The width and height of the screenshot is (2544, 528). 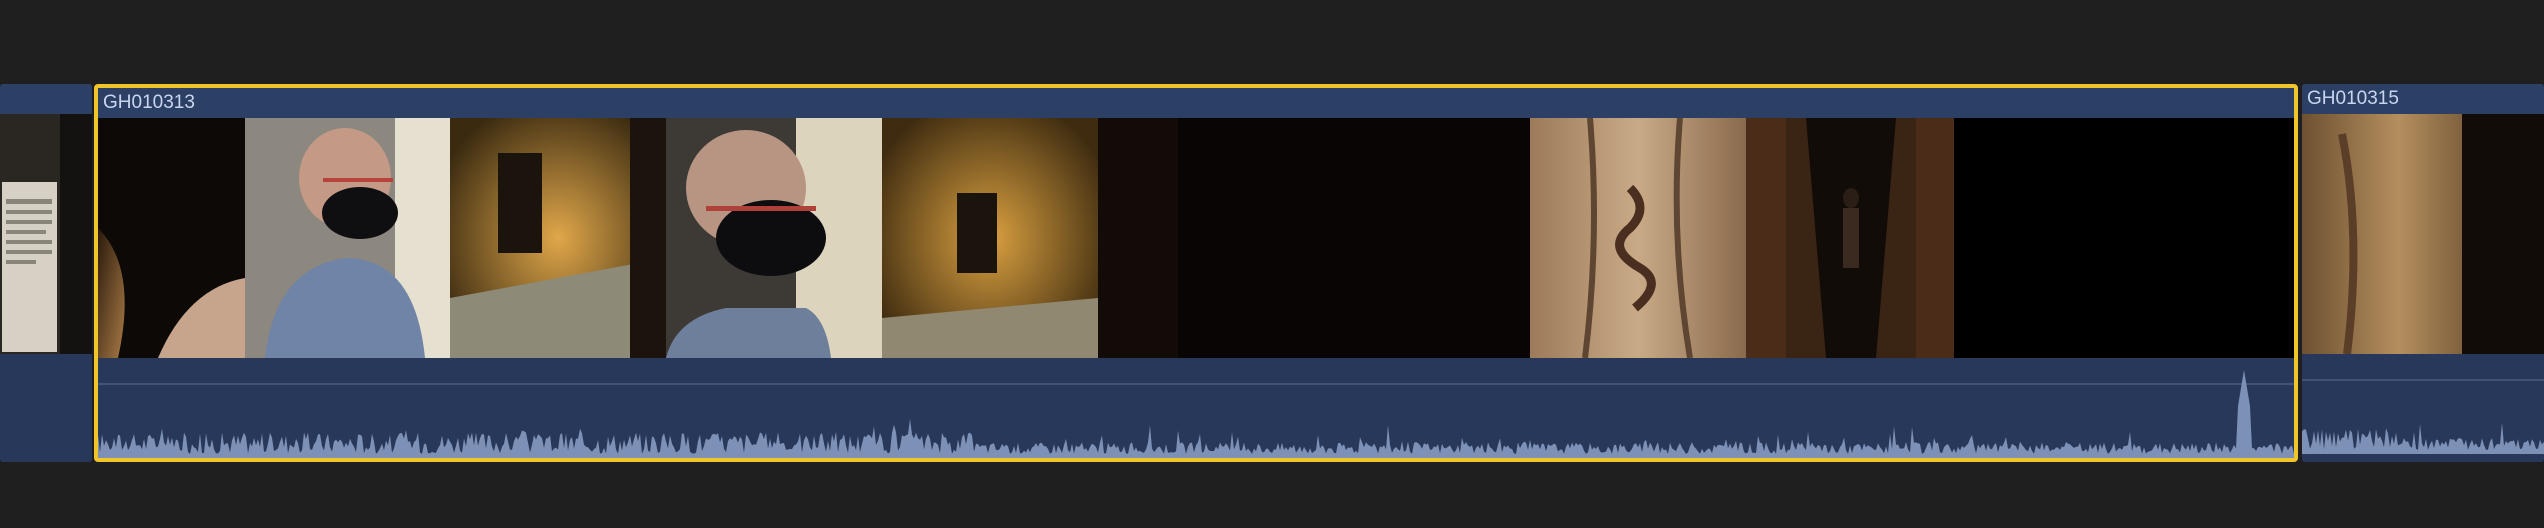 I want to click on clip-previous, so click(x=46, y=273).